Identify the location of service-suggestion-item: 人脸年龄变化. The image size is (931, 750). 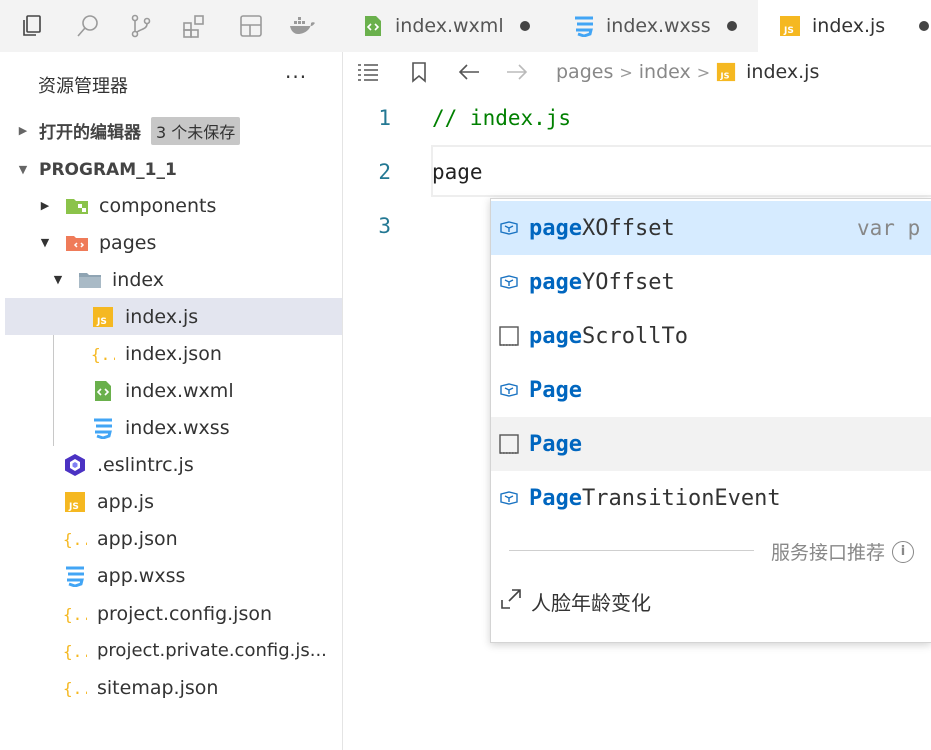
(575, 601).